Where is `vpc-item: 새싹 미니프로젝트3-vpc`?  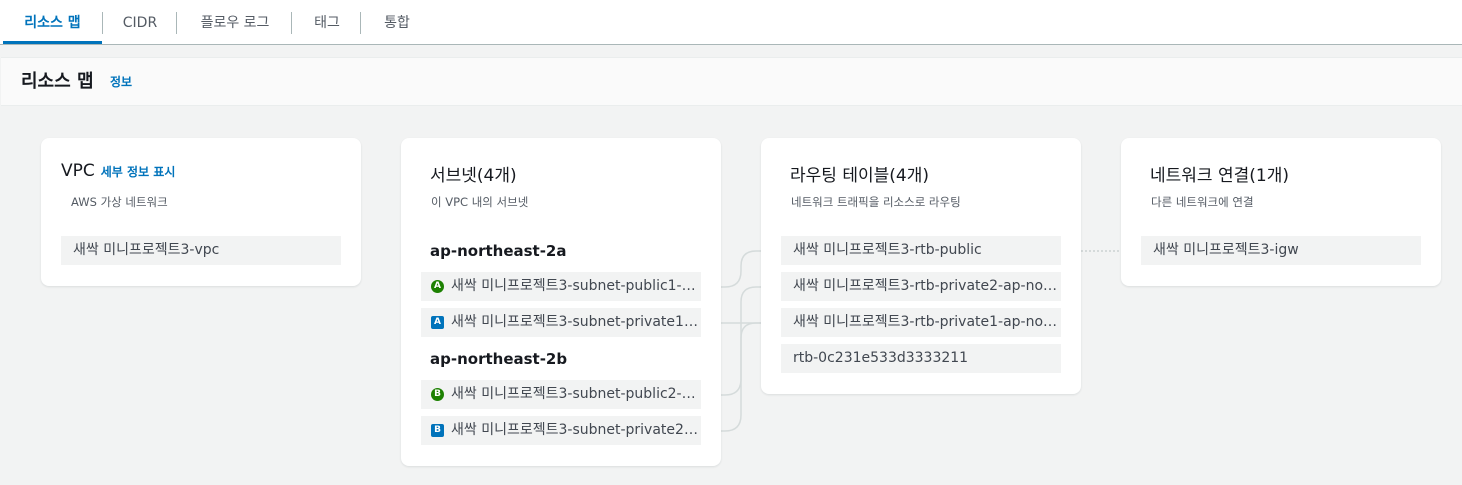 vpc-item: 새싹 미니프로젝트3-vpc is located at coordinates (201, 250).